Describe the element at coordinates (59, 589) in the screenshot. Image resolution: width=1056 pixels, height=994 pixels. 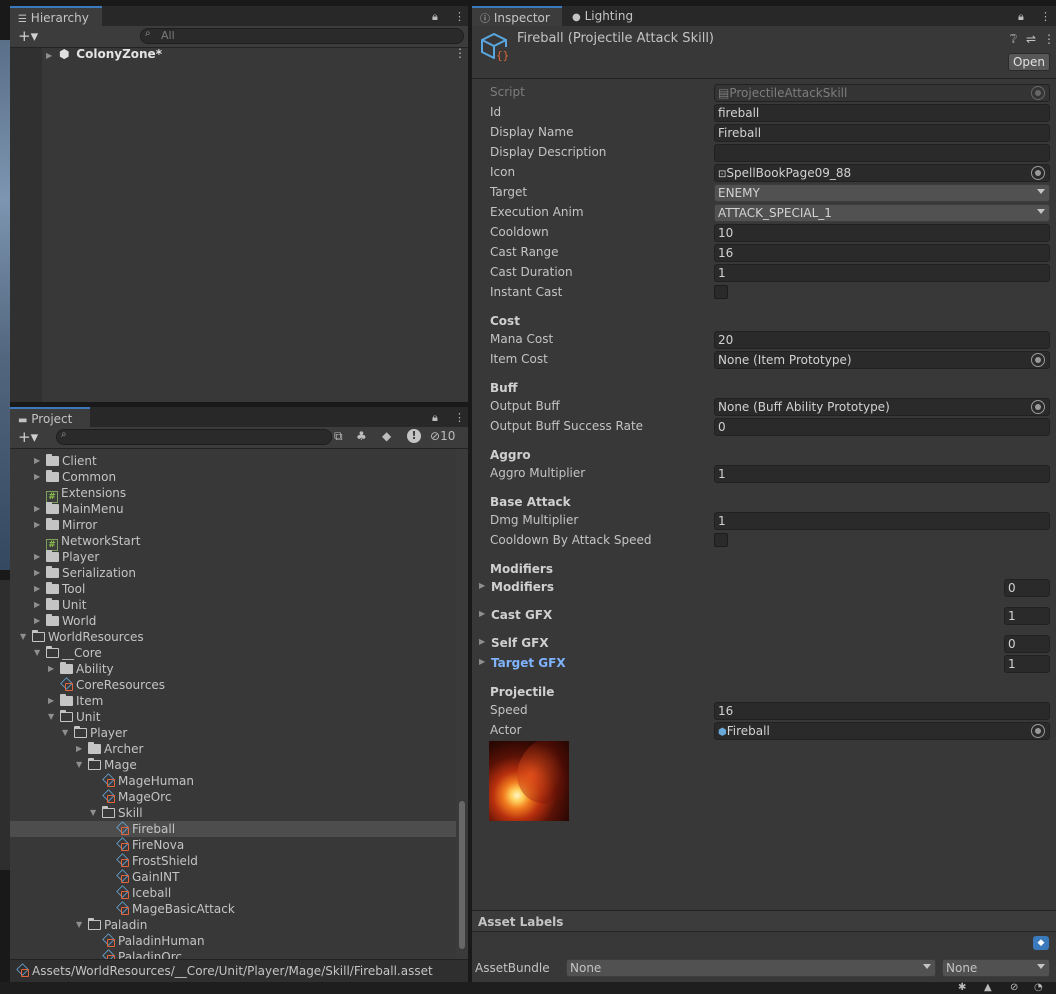
I see `tree-item: ▶ Tool` at that location.